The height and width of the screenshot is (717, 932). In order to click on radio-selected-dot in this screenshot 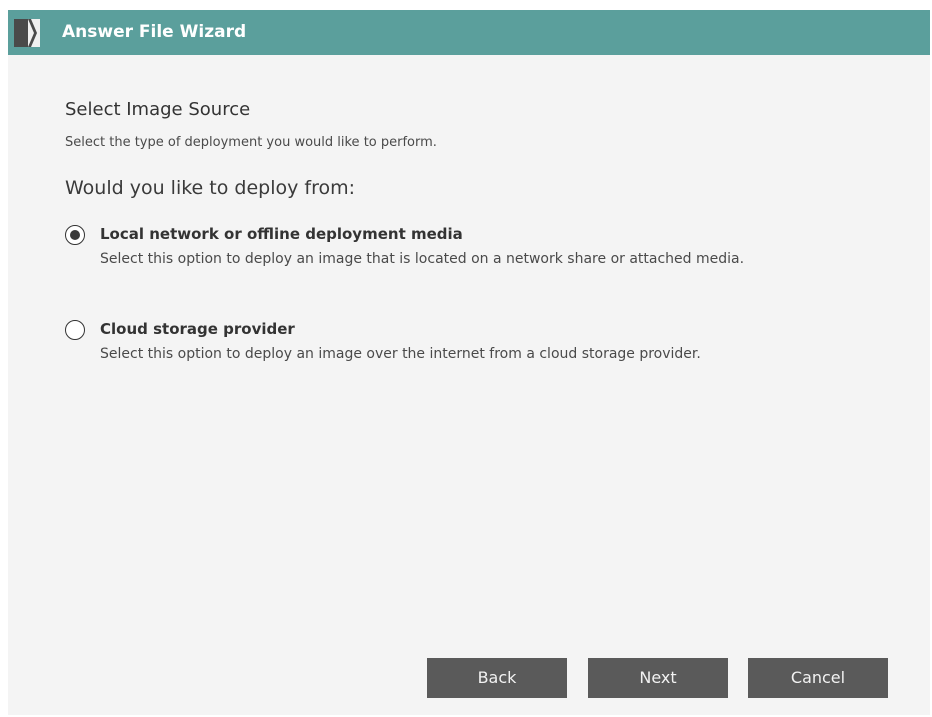, I will do `click(74, 234)`.